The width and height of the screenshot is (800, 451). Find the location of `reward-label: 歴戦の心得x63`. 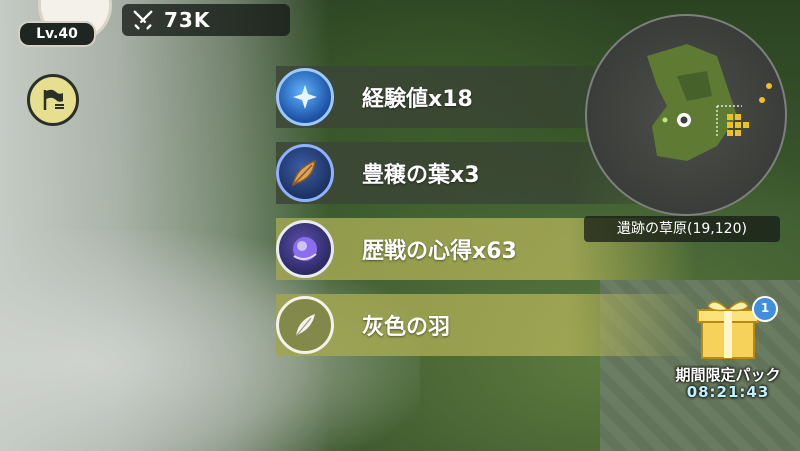

reward-label: 歴戦の心得x63 is located at coordinates (439, 251).